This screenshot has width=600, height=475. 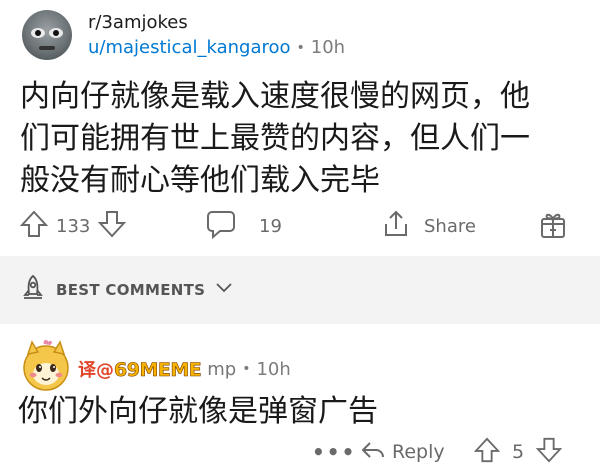 I want to click on comment-username: mp, so click(x=221, y=369).